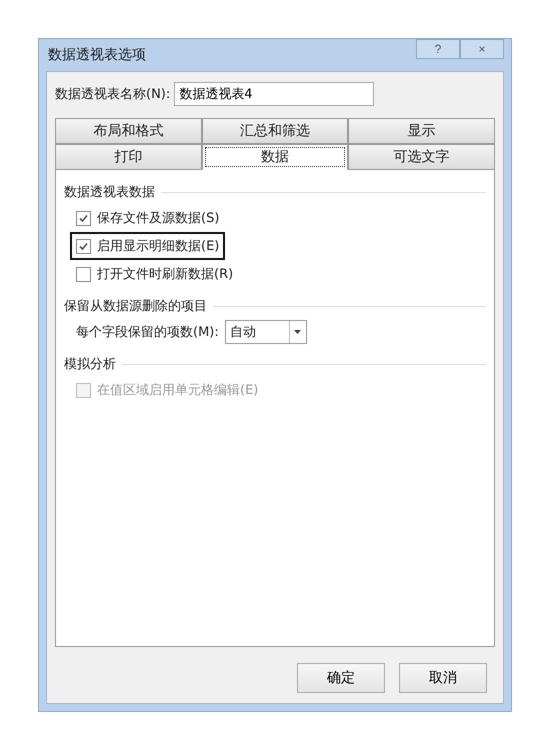  Describe the element at coordinates (158, 246) in the screenshot. I see `checkbox-label: 启用显示明细数据(E)` at that location.